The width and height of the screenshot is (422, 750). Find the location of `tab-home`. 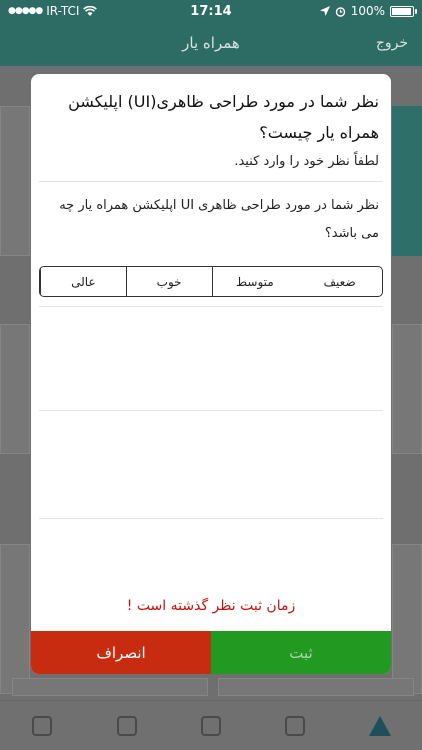

tab-home is located at coordinates (380, 725).